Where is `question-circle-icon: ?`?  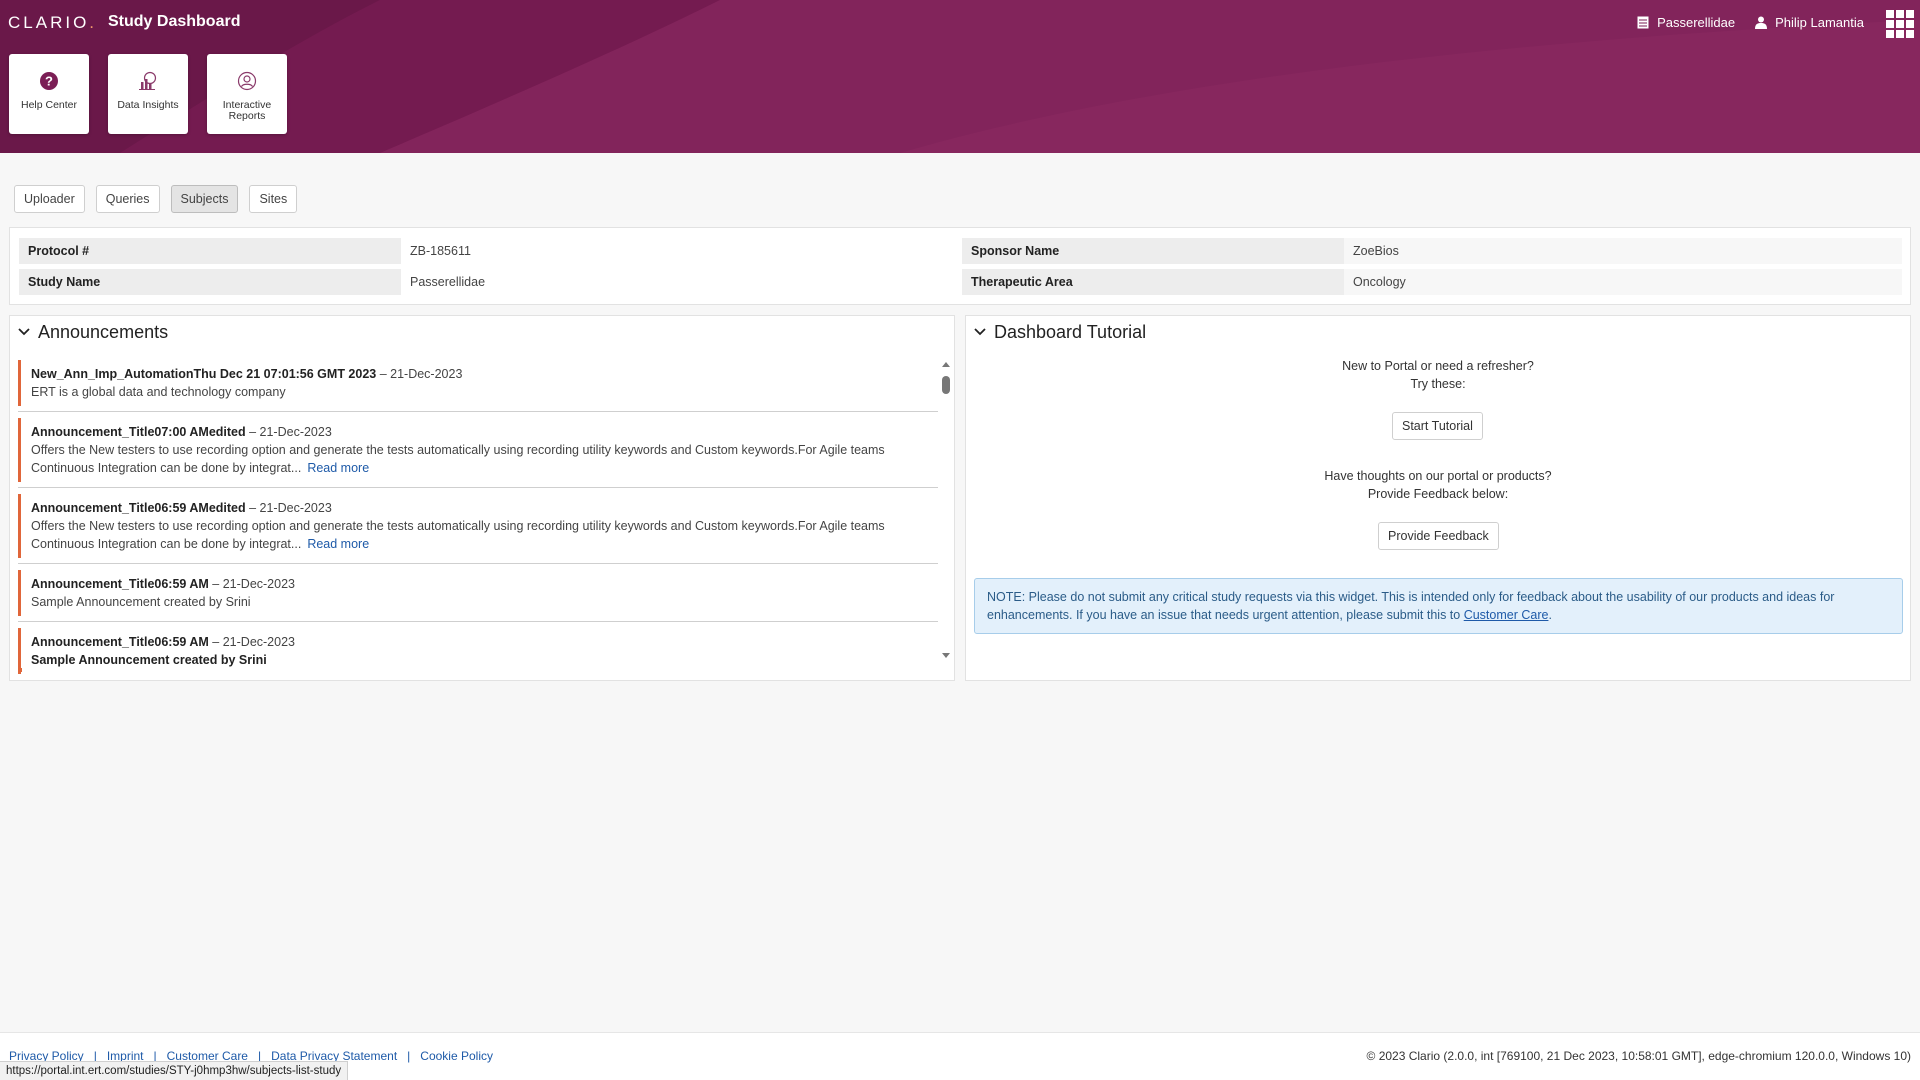
question-circle-icon: ? is located at coordinates (49, 81).